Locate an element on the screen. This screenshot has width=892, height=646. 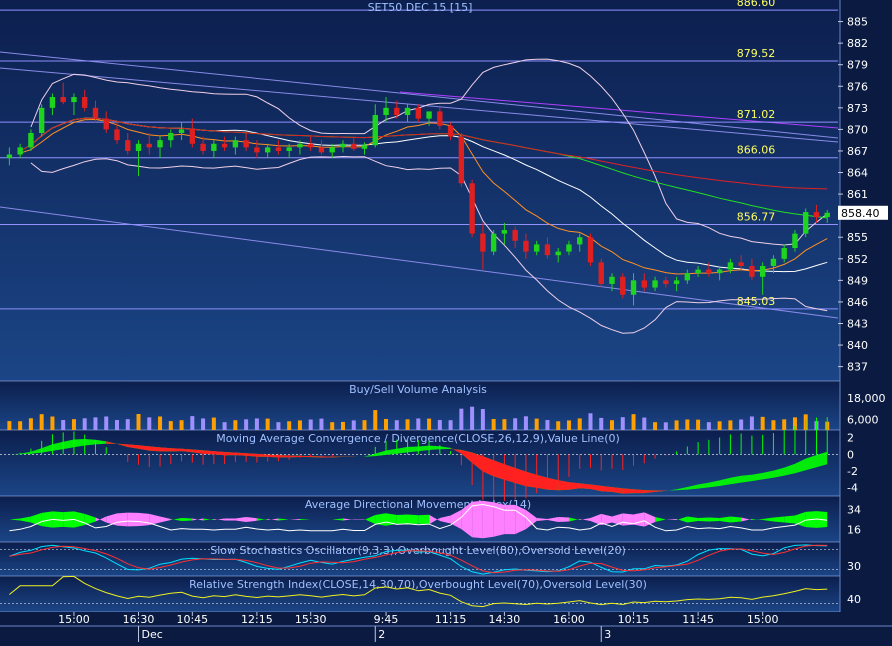
level-label: 866.06 is located at coordinates (756, 150).